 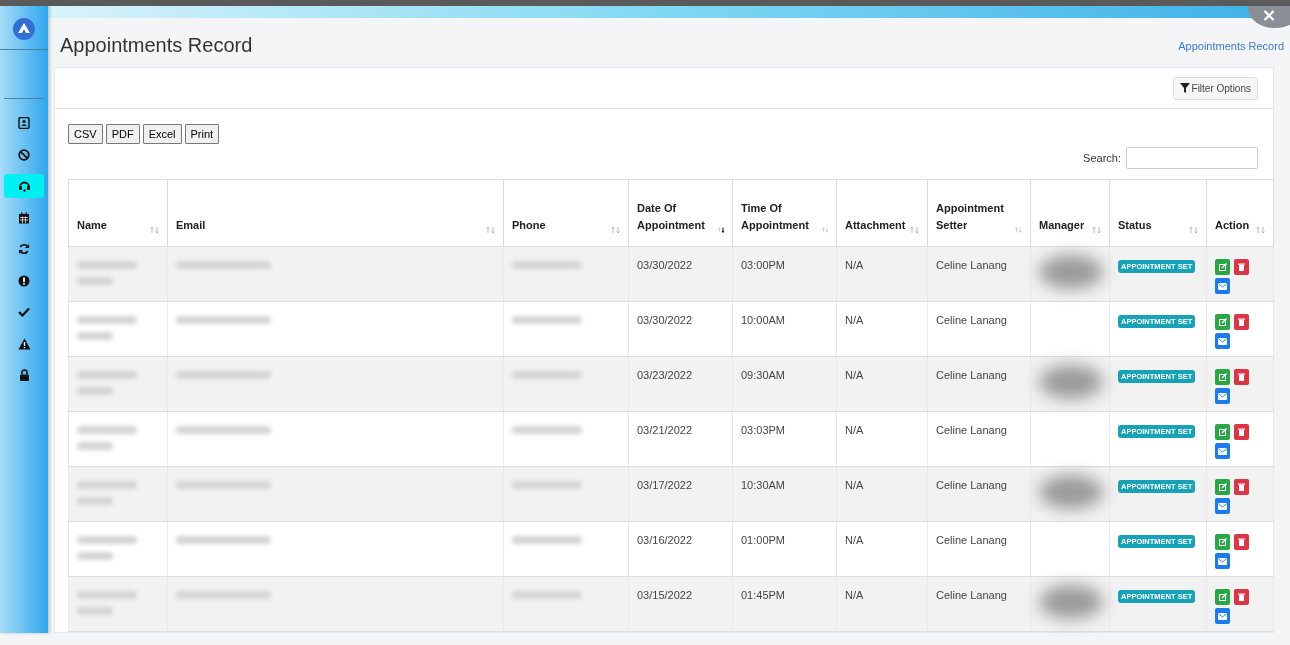 I want to click on export-button: Excel, so click(x=162, y=134).